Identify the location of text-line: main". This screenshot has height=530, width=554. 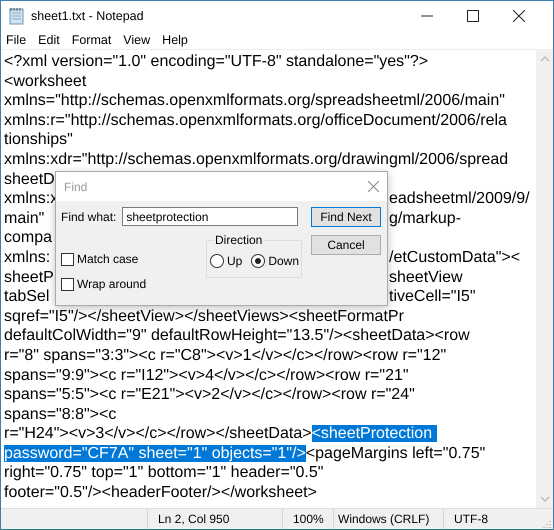
(25, 218).